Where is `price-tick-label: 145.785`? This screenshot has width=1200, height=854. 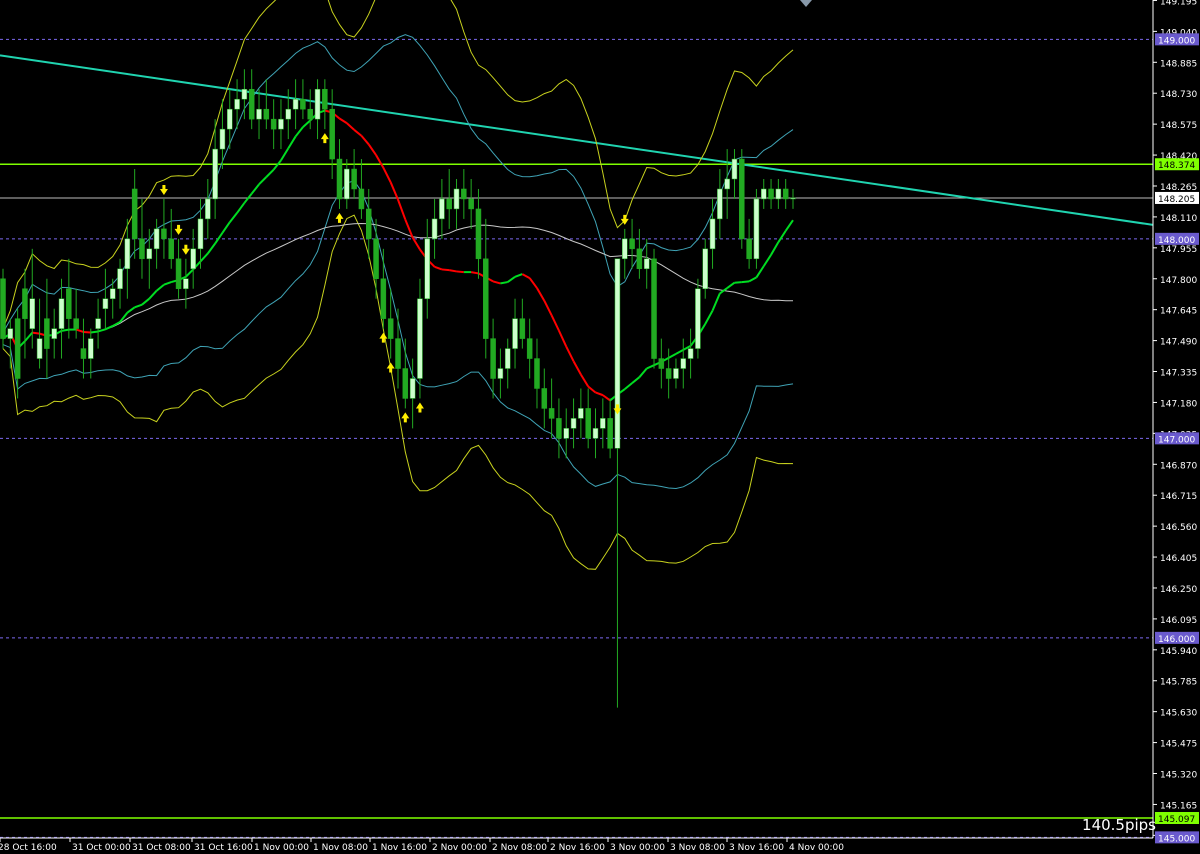 price-tick-label: 145.785 is located at coordinates (1178, 683).